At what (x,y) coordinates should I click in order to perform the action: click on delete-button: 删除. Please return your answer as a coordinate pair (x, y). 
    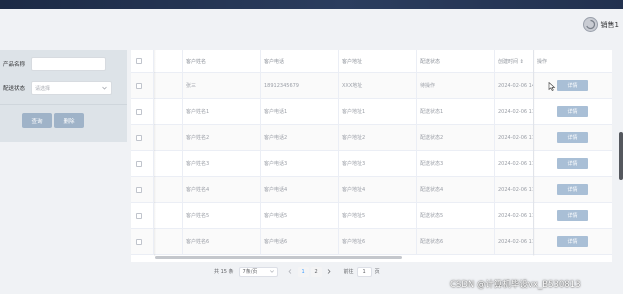
    Looking at the image, I should click on (69, 120).